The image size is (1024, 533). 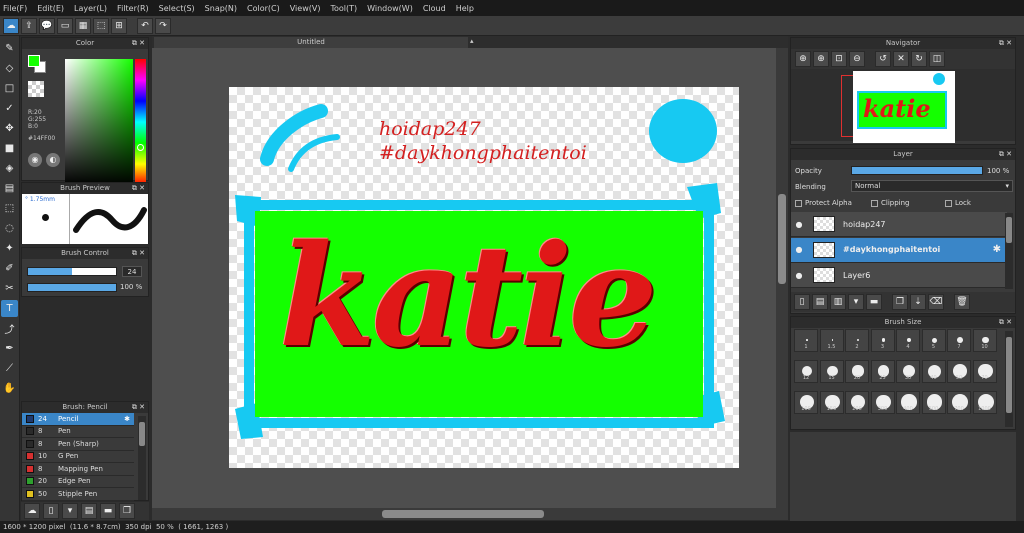 I want to click on cloud-icon: ☁, so click(x=11, y=25).